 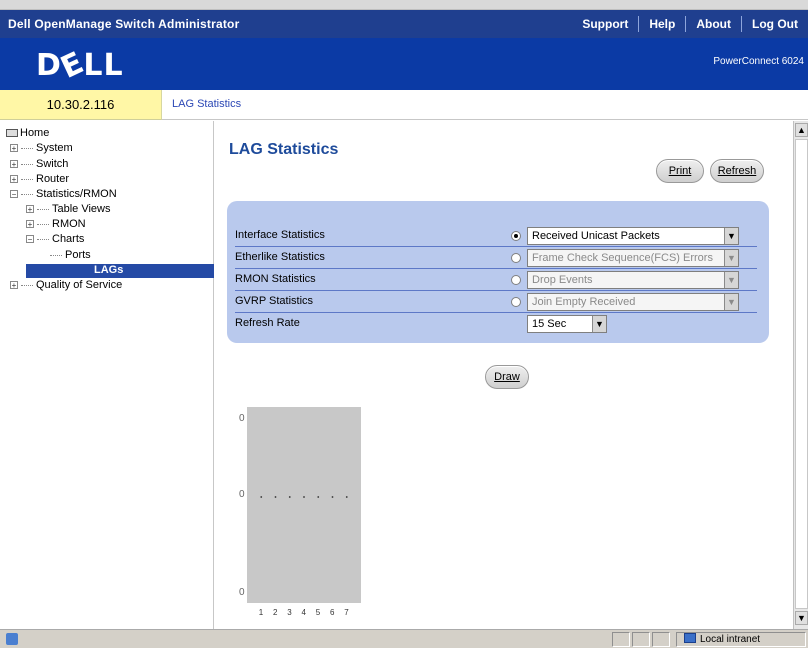 I want to click on x-tick-label: 1, so click(x=261, y=612).